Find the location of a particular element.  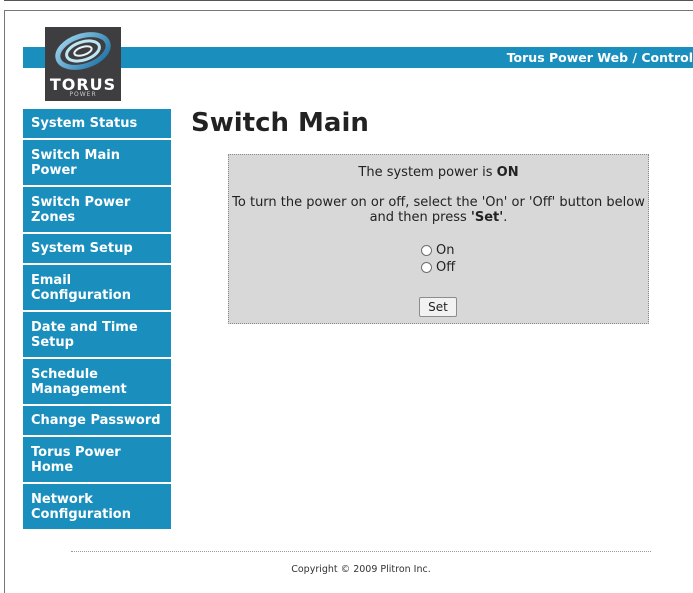

sidebar-item-schedule-management: Schedule Management is located at coordinates (97, 382).